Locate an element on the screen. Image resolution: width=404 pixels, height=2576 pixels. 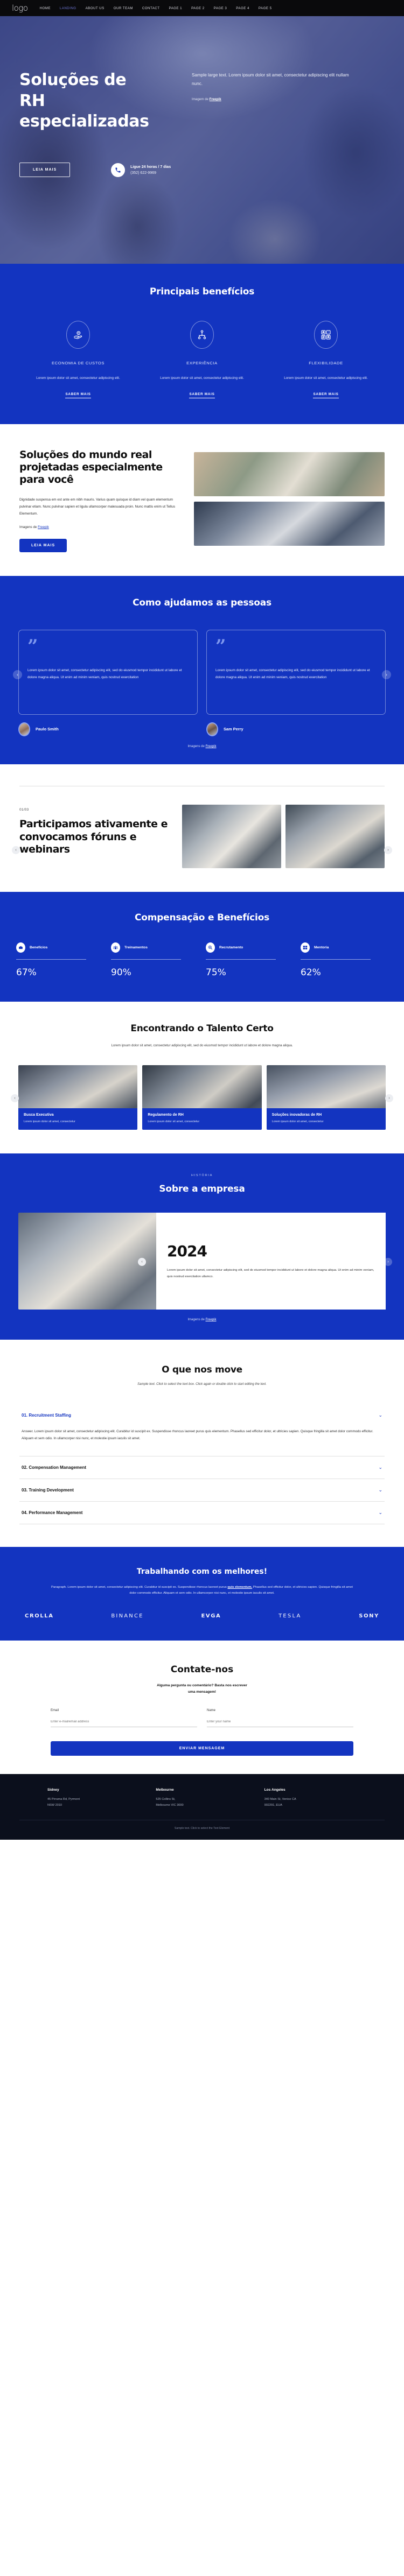
hero-read-more-button: LEIA MAIS is located at coordinates (45, 171).